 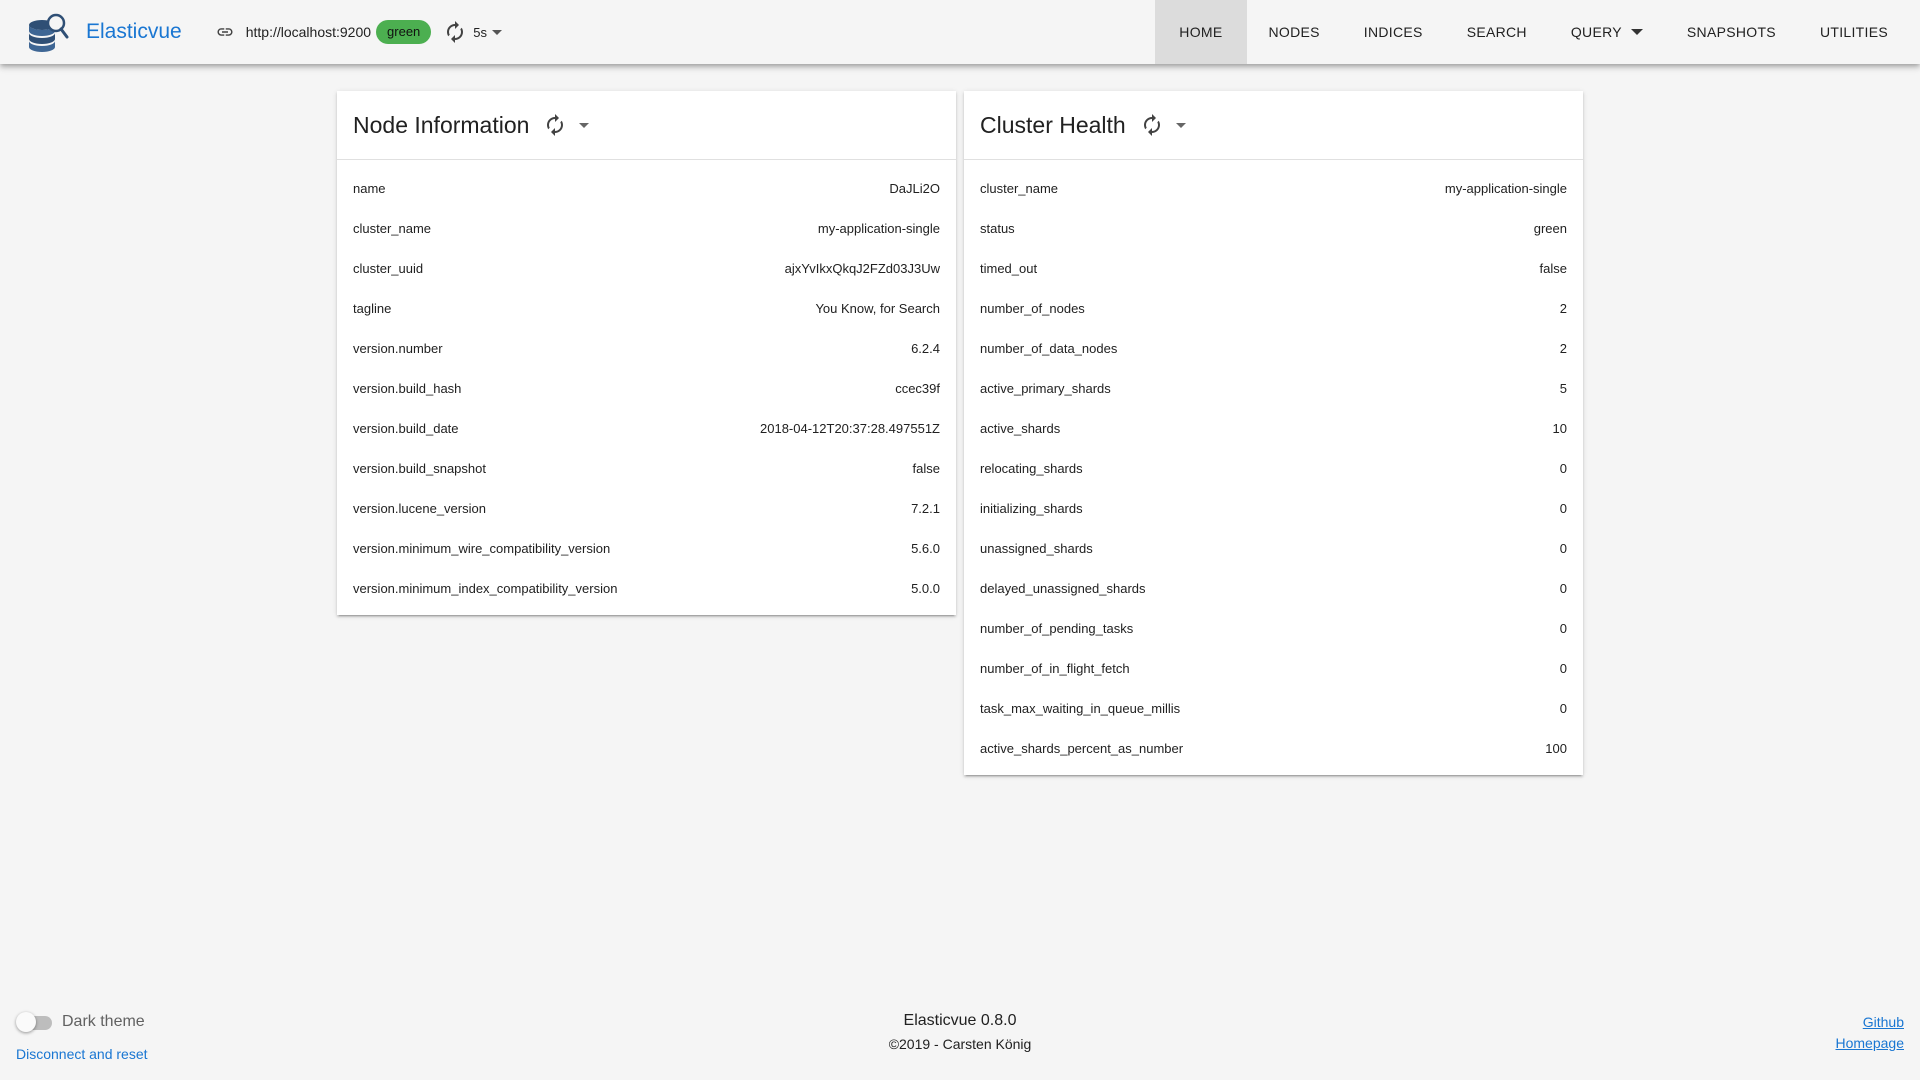 I want to click on table-row: number_of_nodes 2, so click(x=1273, y=308).